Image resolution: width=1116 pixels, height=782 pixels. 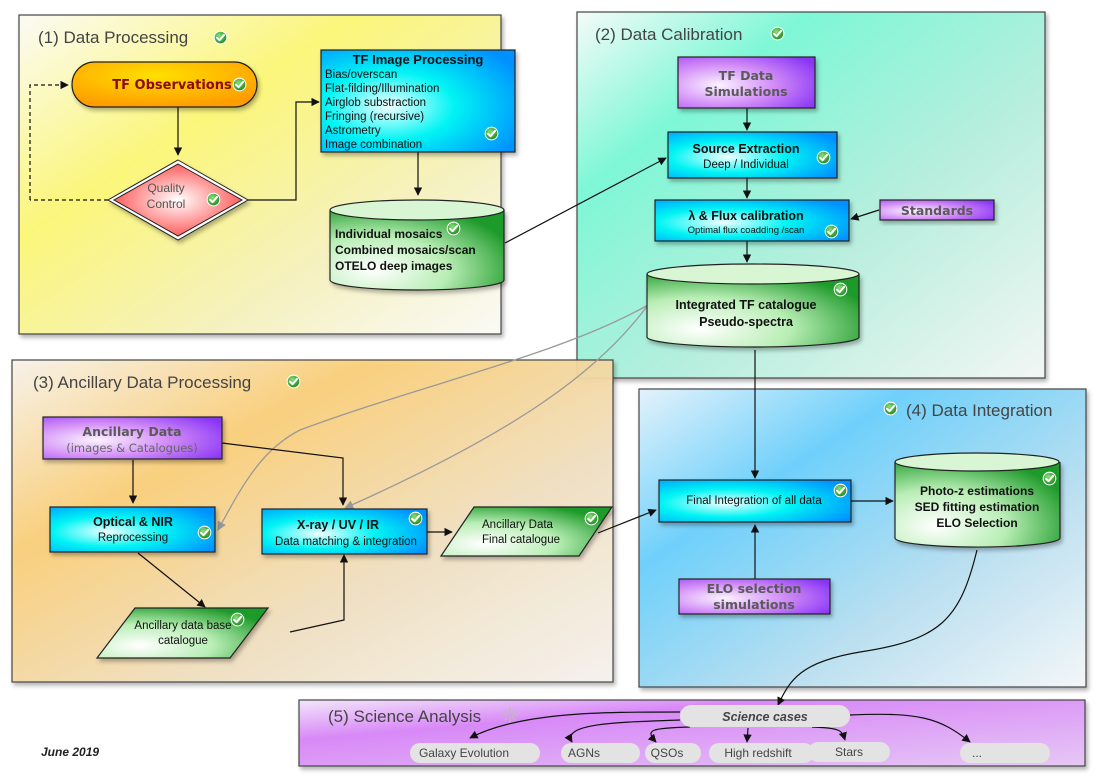 What do you see at coordinates (758, 753) in the screenshot?
I see `science-case-label: High redshift` at bounding box center [758, 753].